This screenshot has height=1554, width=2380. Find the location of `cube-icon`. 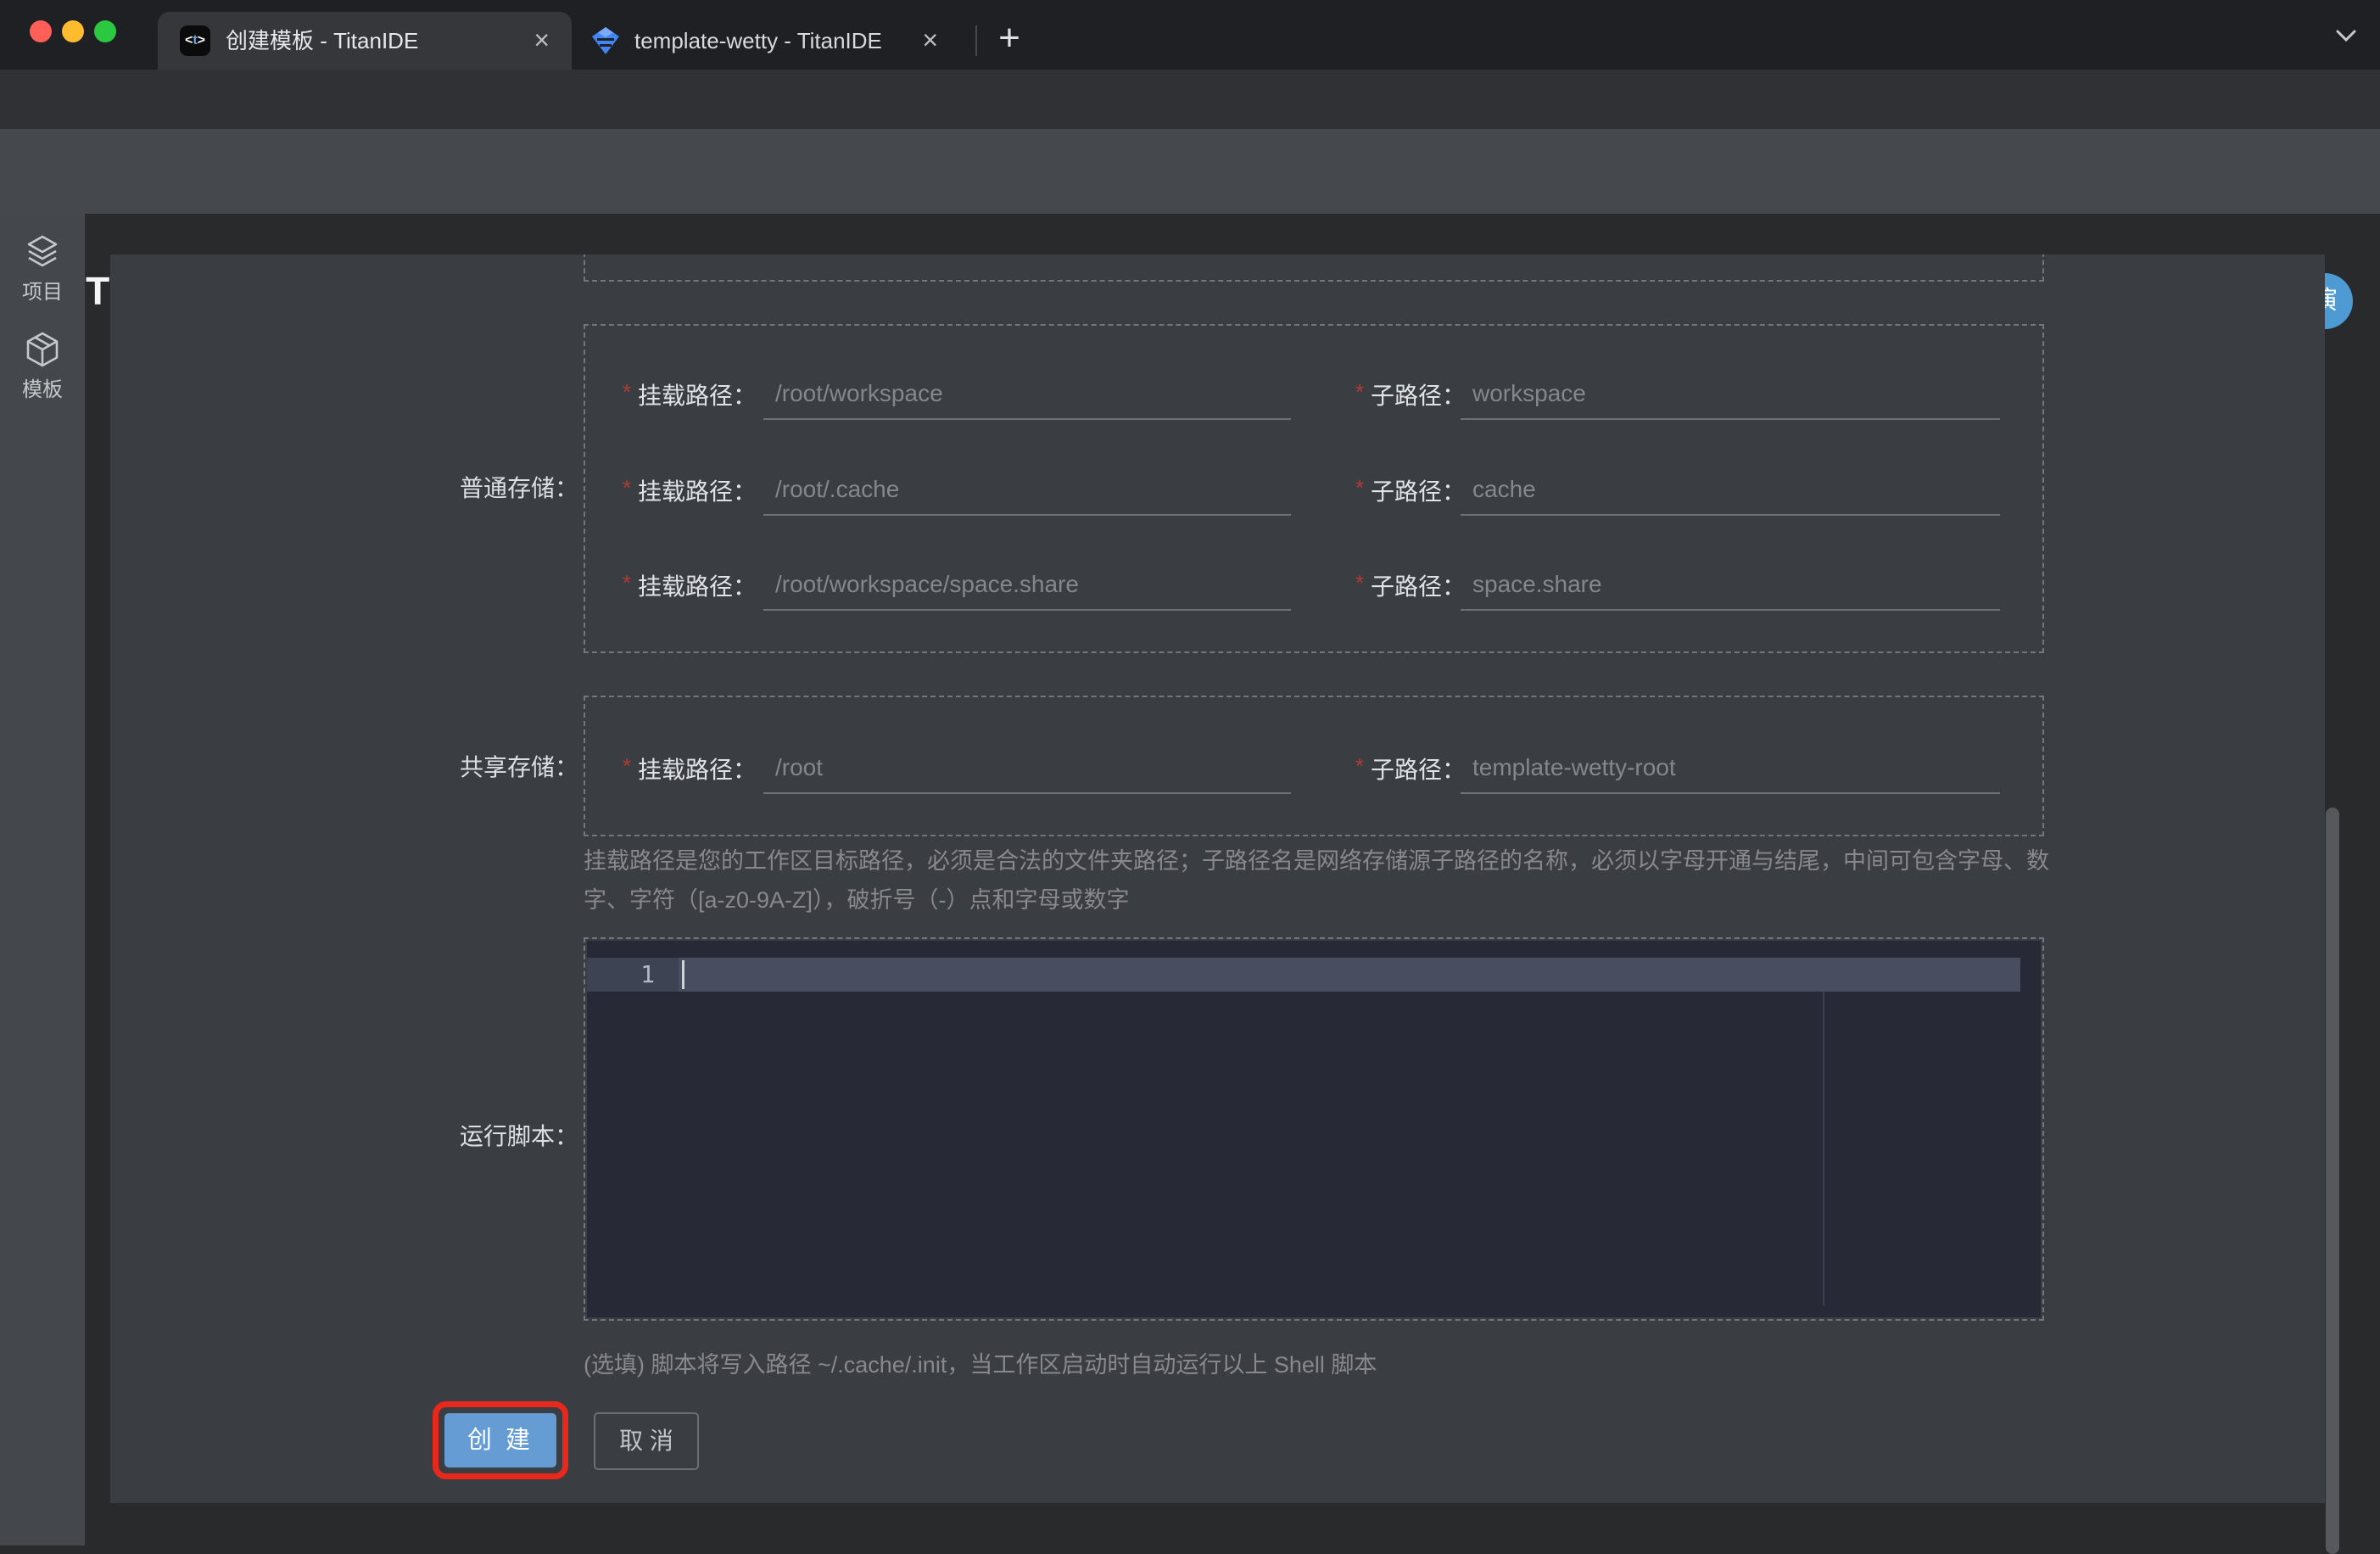

cube-icon is located at coordinates (42, 349).